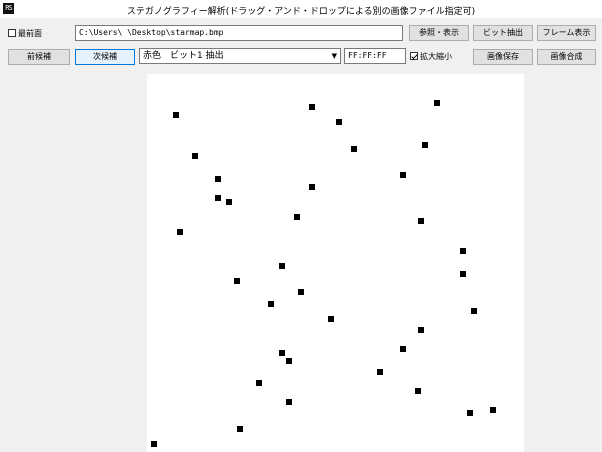 Image resolution: width=602 pixels, height=452 pixels. What do you see at coordinates (566, 33) in the screenshot?
I see `frame-view-button: フレーム表示` at bounding box center [566, 33].